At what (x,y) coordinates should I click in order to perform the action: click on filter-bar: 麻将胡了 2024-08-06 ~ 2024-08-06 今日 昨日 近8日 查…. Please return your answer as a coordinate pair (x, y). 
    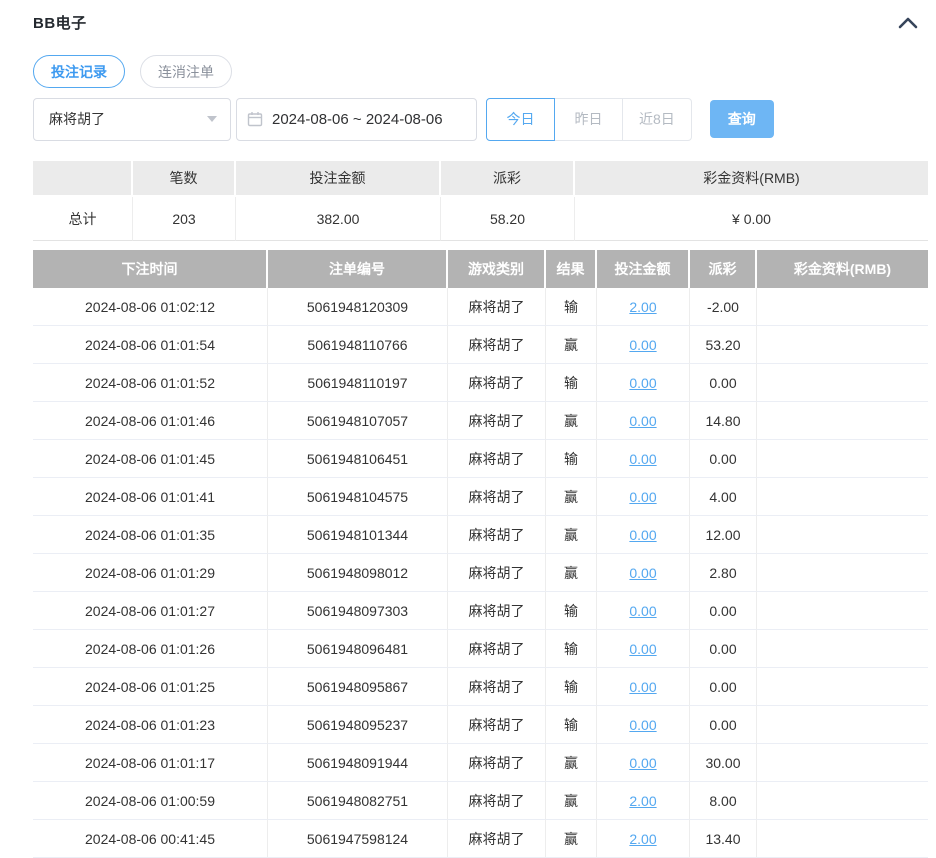
    Looking at the image, I should click on (480, 119).